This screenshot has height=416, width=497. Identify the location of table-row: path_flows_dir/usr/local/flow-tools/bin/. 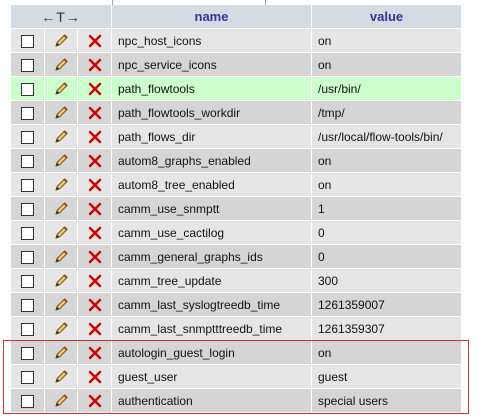
(236, 136).